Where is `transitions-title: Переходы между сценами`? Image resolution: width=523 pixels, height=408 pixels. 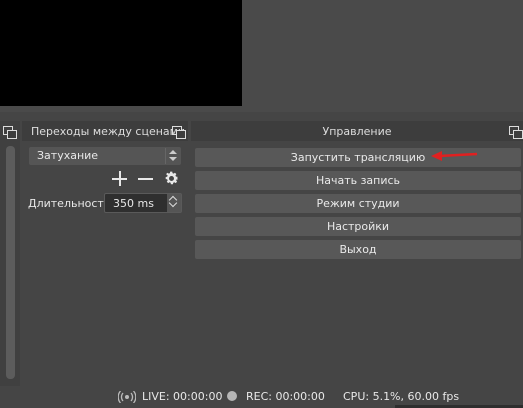 transitions-title: Переходы между сценами is located at coordinates (108, 131).